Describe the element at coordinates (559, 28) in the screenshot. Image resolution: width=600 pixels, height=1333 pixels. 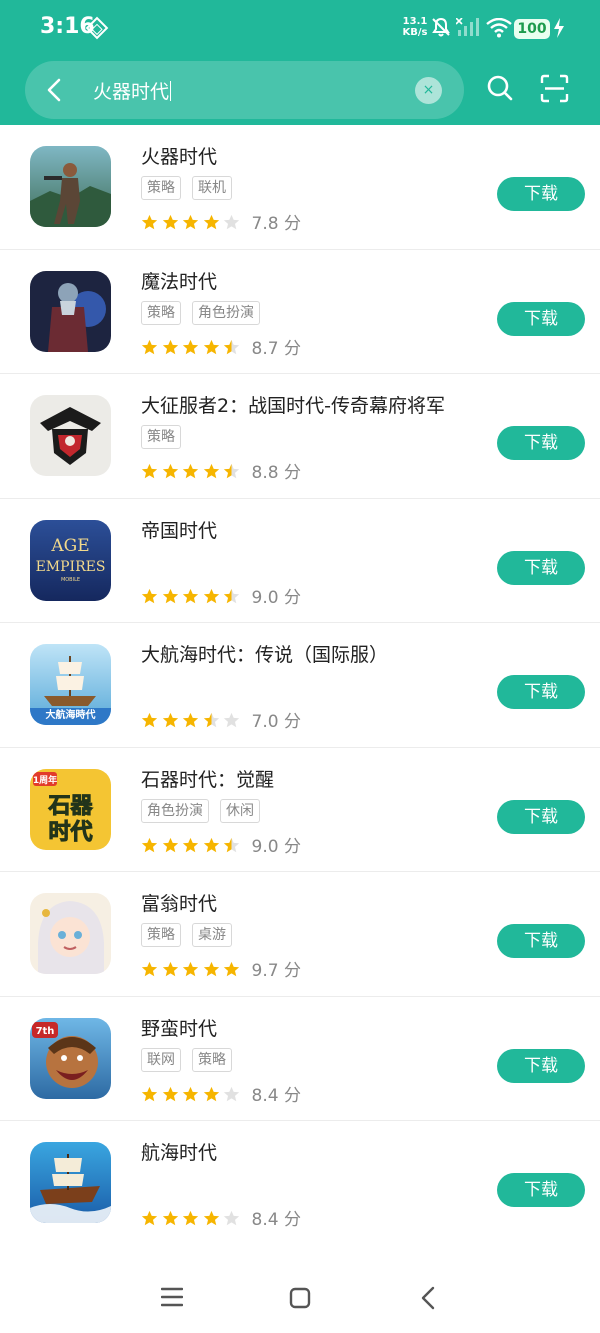
I see `charging-bolt-icon` at that location.